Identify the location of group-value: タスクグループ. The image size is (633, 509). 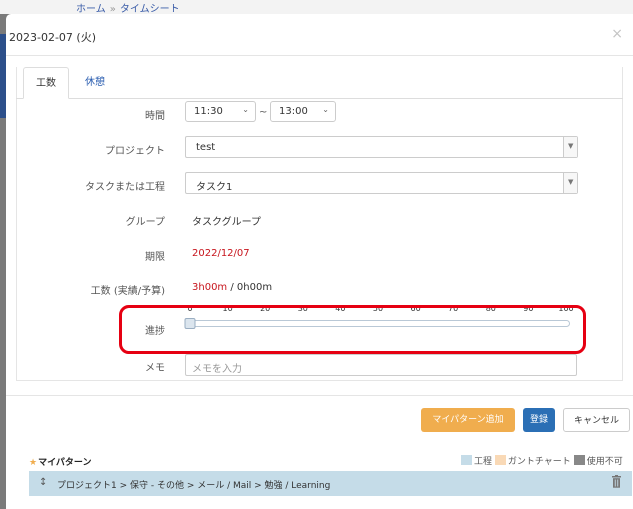
(226, 222).